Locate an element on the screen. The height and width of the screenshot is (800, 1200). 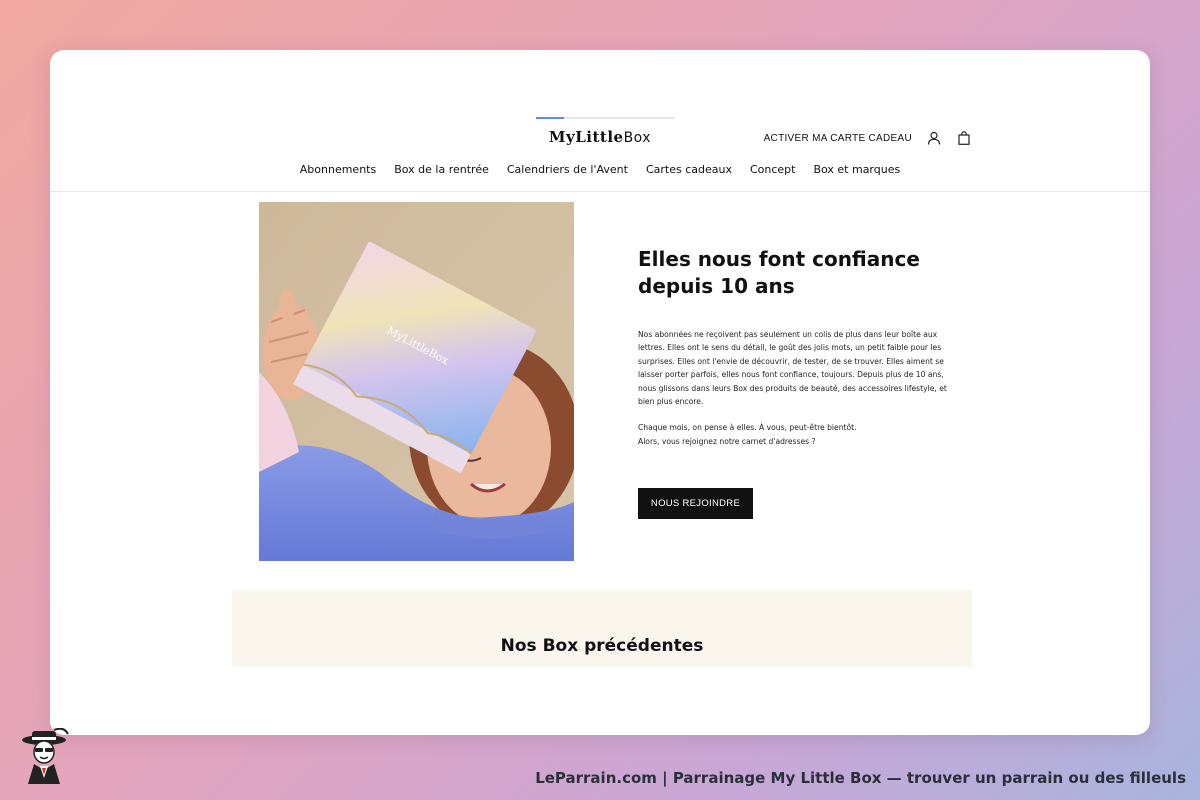
loading-bar is located at coordinates (605, 118).